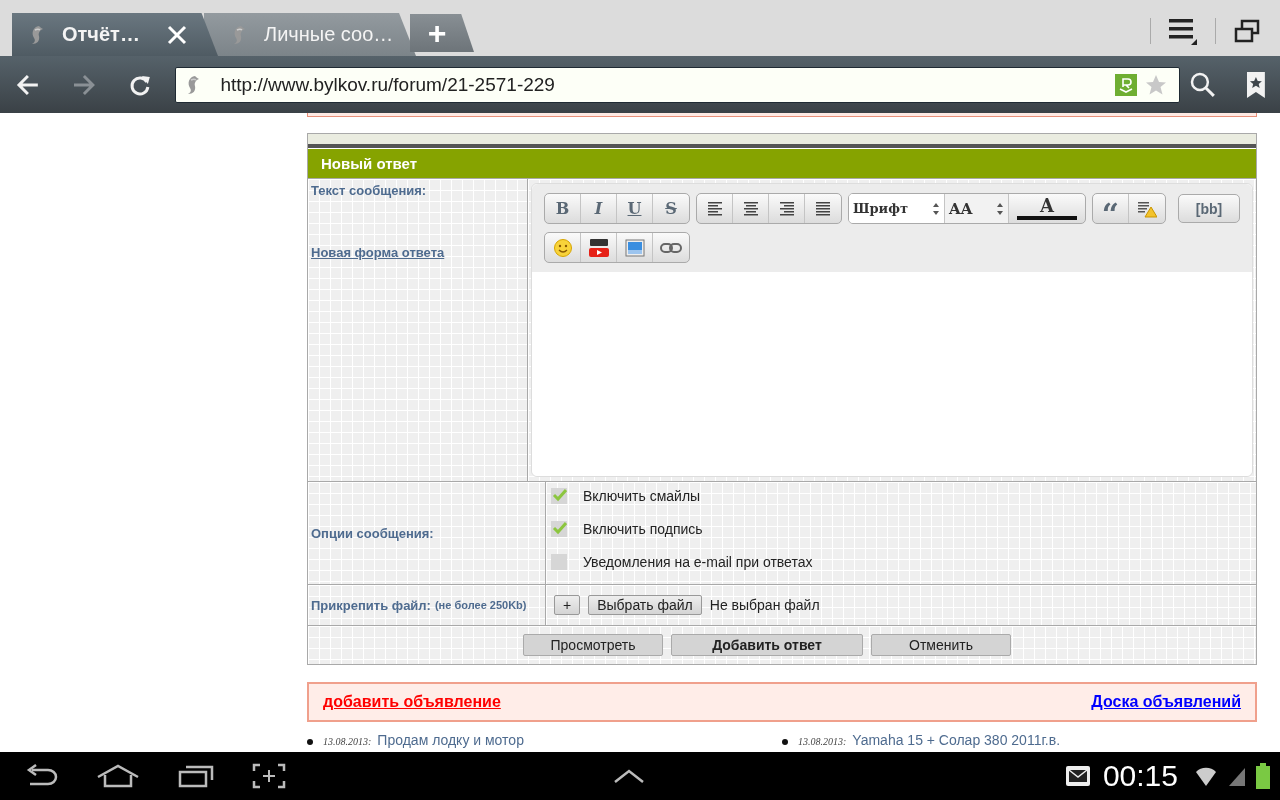 This screenshot has width=1280, height=800. What do you see at coordinates (450, 740) in the screenshot?
I see `news-link: Продам лодку и мотор` at bounding box center [450, 740].